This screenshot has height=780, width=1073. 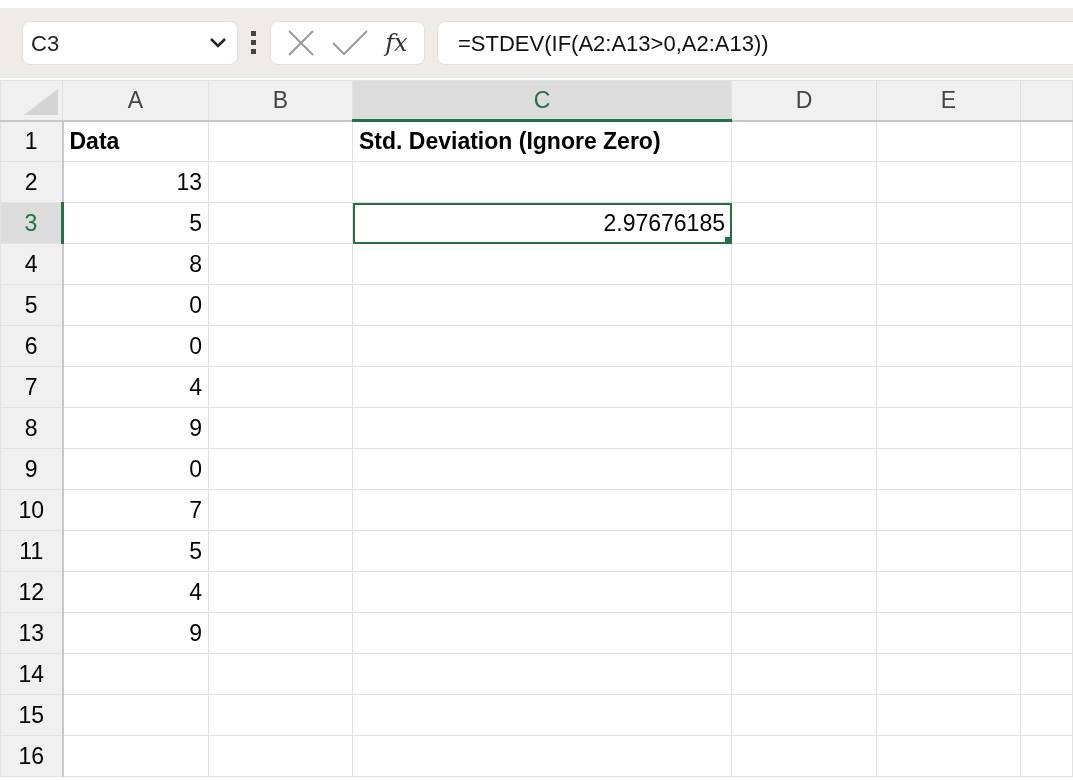 I want to click on insert-function-button: fx, so click(x=396, y=43).